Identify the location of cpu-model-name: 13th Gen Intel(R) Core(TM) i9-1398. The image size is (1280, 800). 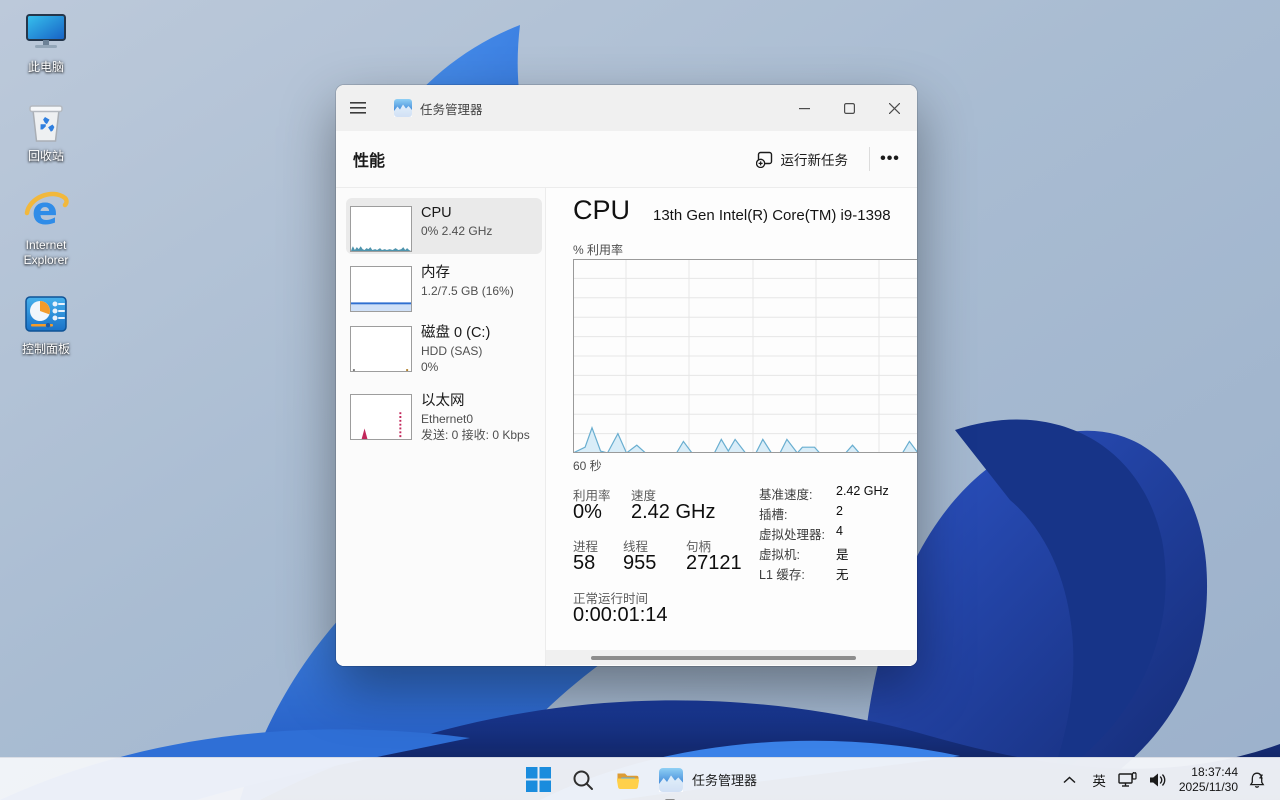
(772, 215).